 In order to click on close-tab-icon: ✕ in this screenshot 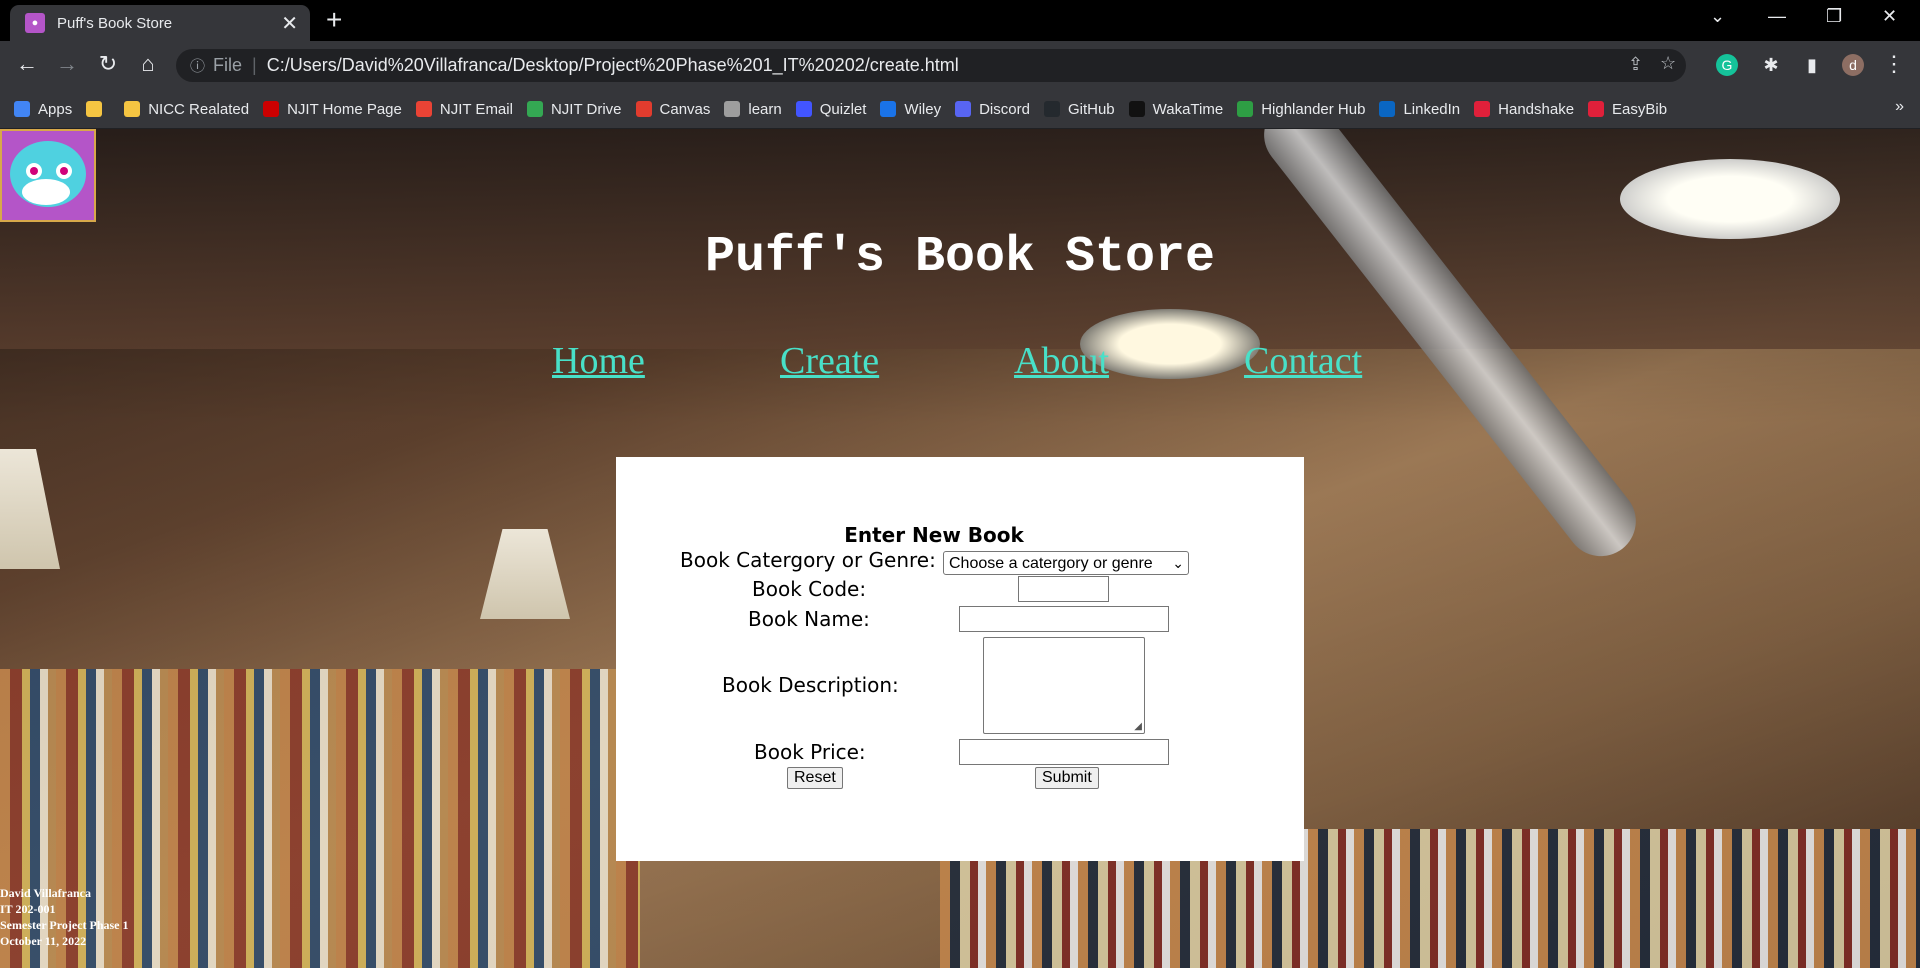, I will do `click(289, 23)`.